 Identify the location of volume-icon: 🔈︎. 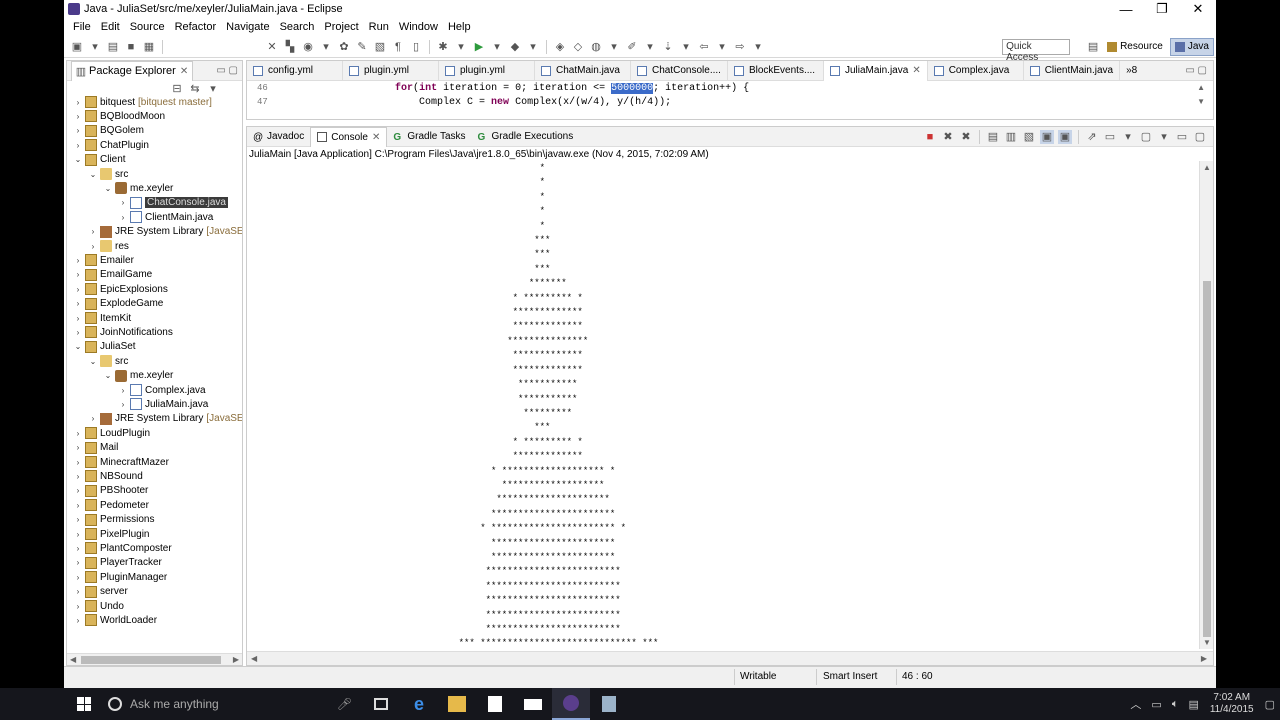
(1175, 704).